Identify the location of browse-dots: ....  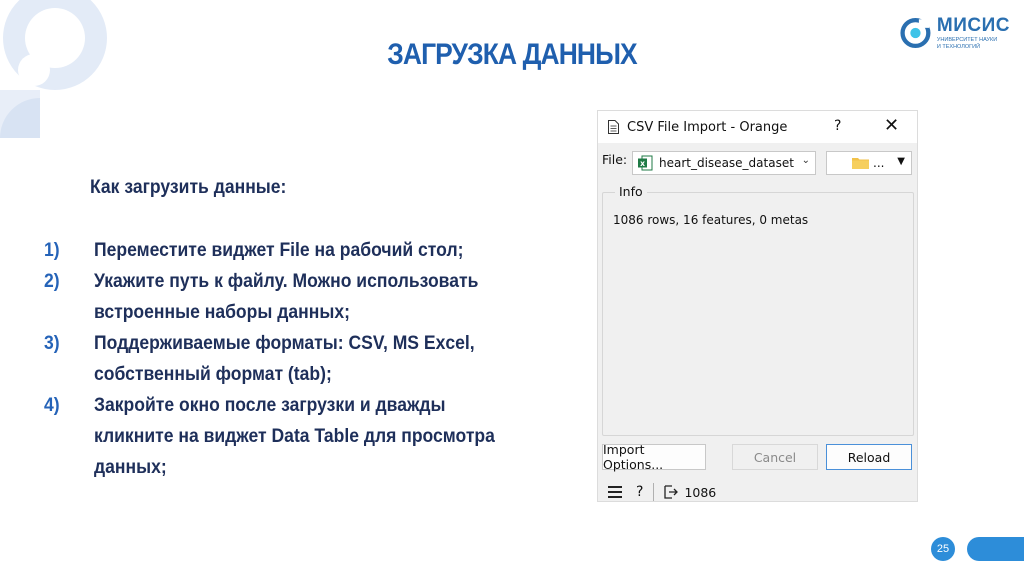
(879, 163).